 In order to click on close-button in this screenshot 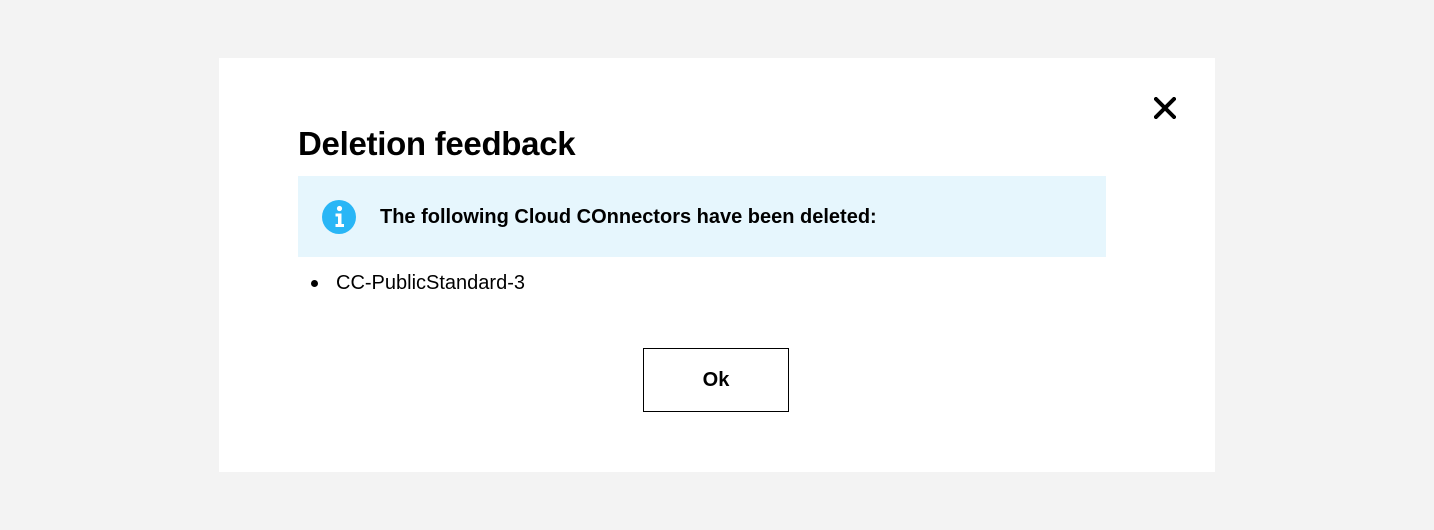, I will do `click(1165, 110)`.